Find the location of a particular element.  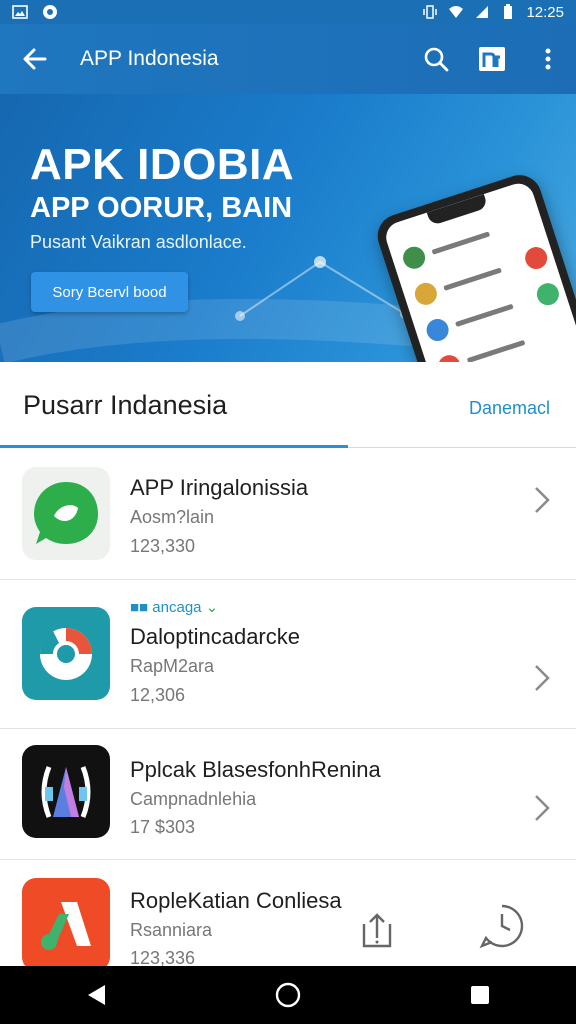

square-recents-icon is located at coordinates (480, 995).